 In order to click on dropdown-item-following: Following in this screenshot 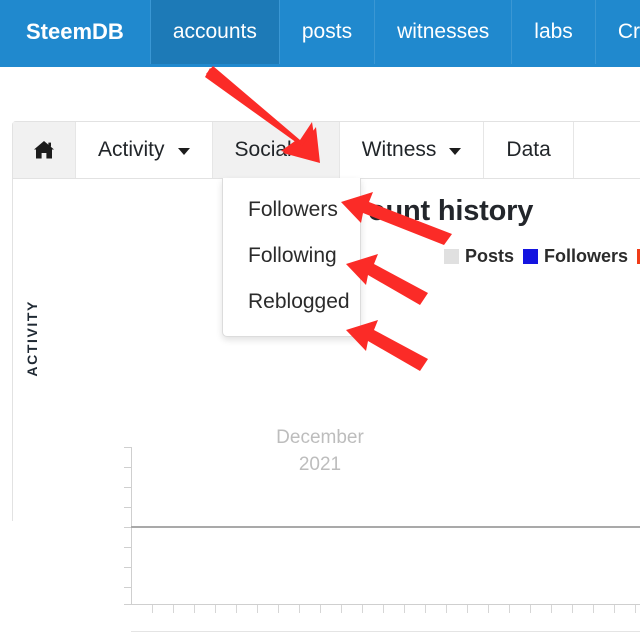, I will do `click(291, 256)`.